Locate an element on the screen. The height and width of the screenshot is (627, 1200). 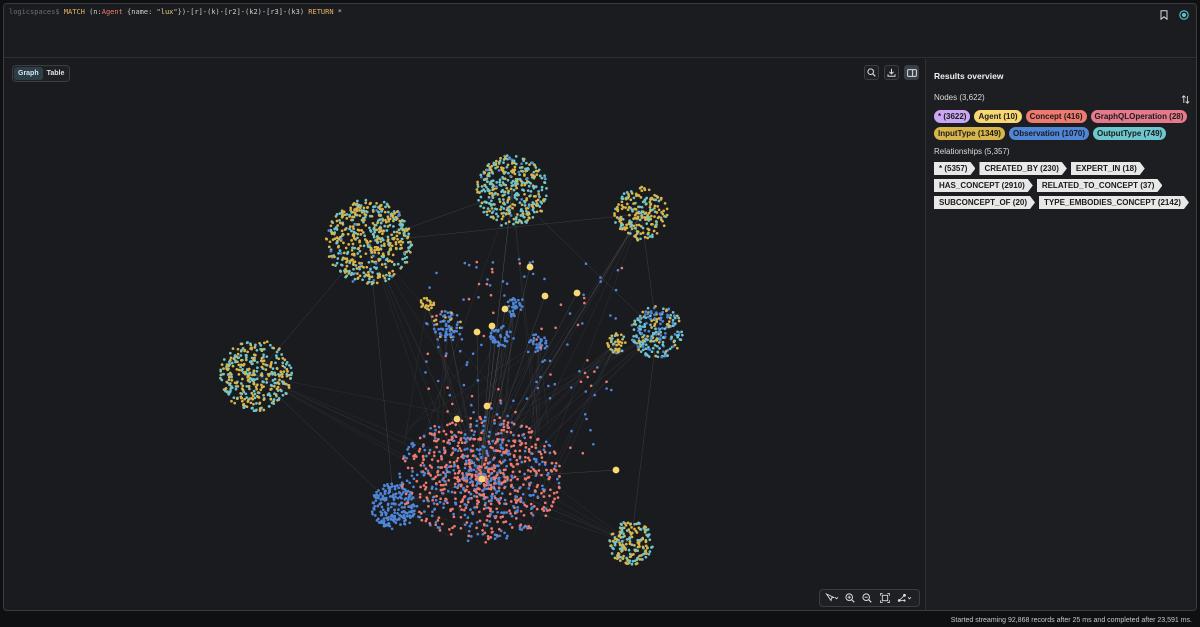
relationship-type-chip: TYPE_EMBODIES_CONCEPT (2142) is located at coordinates (1114, 202).